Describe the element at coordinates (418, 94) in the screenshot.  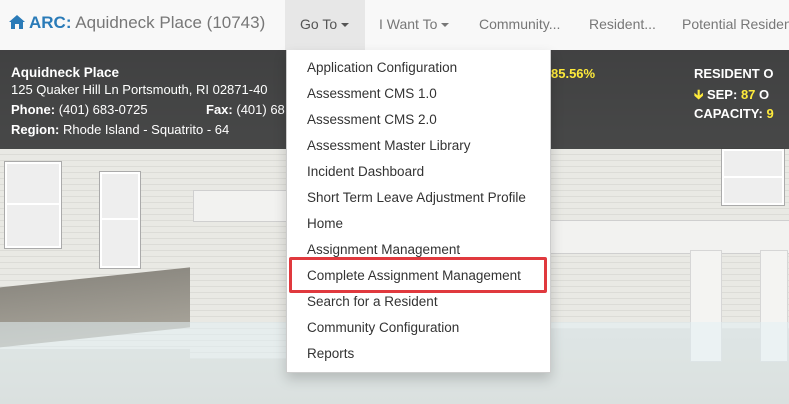
I see `menu-item-assessment-cms-1: Assessment CMS 1.0` at that location.